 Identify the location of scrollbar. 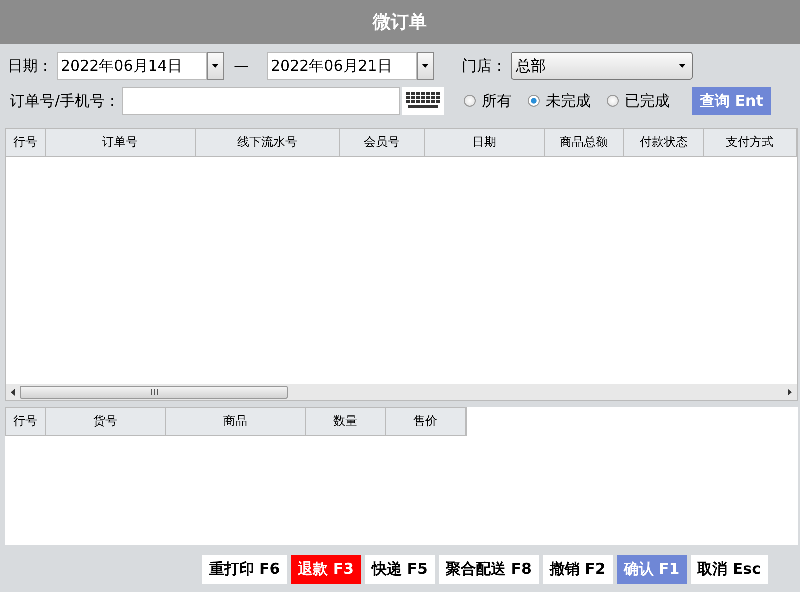
(401, 392).